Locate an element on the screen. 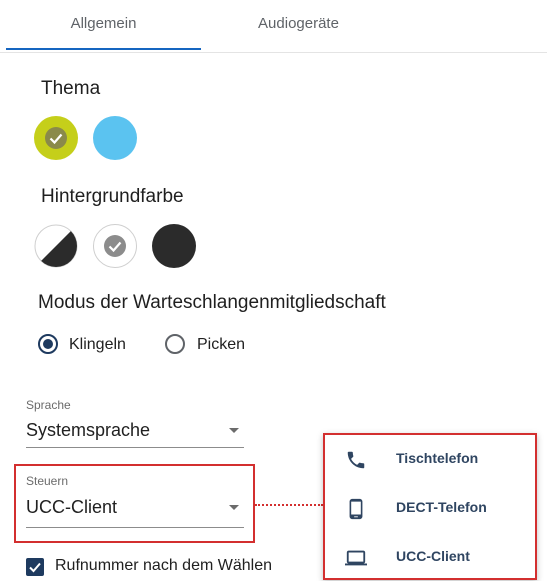  control-dropdown-menu: Tischtelefon DECT-Telefon UCC-Client is located at coordinates (430, 506).